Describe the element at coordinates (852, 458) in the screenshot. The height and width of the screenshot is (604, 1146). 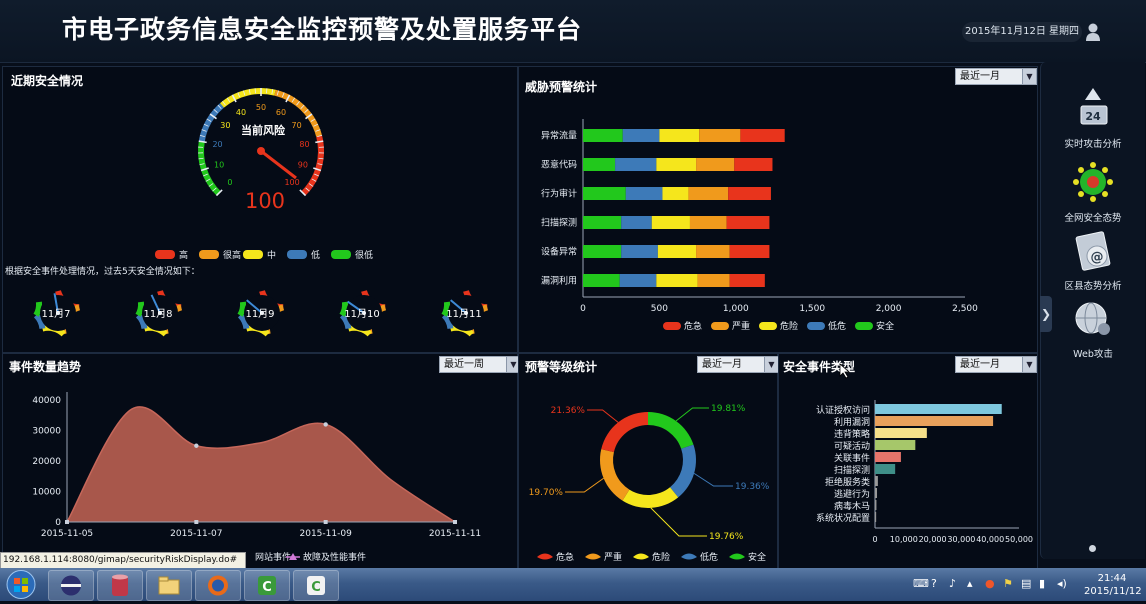
I see `category-label: 关联事件` at that location.